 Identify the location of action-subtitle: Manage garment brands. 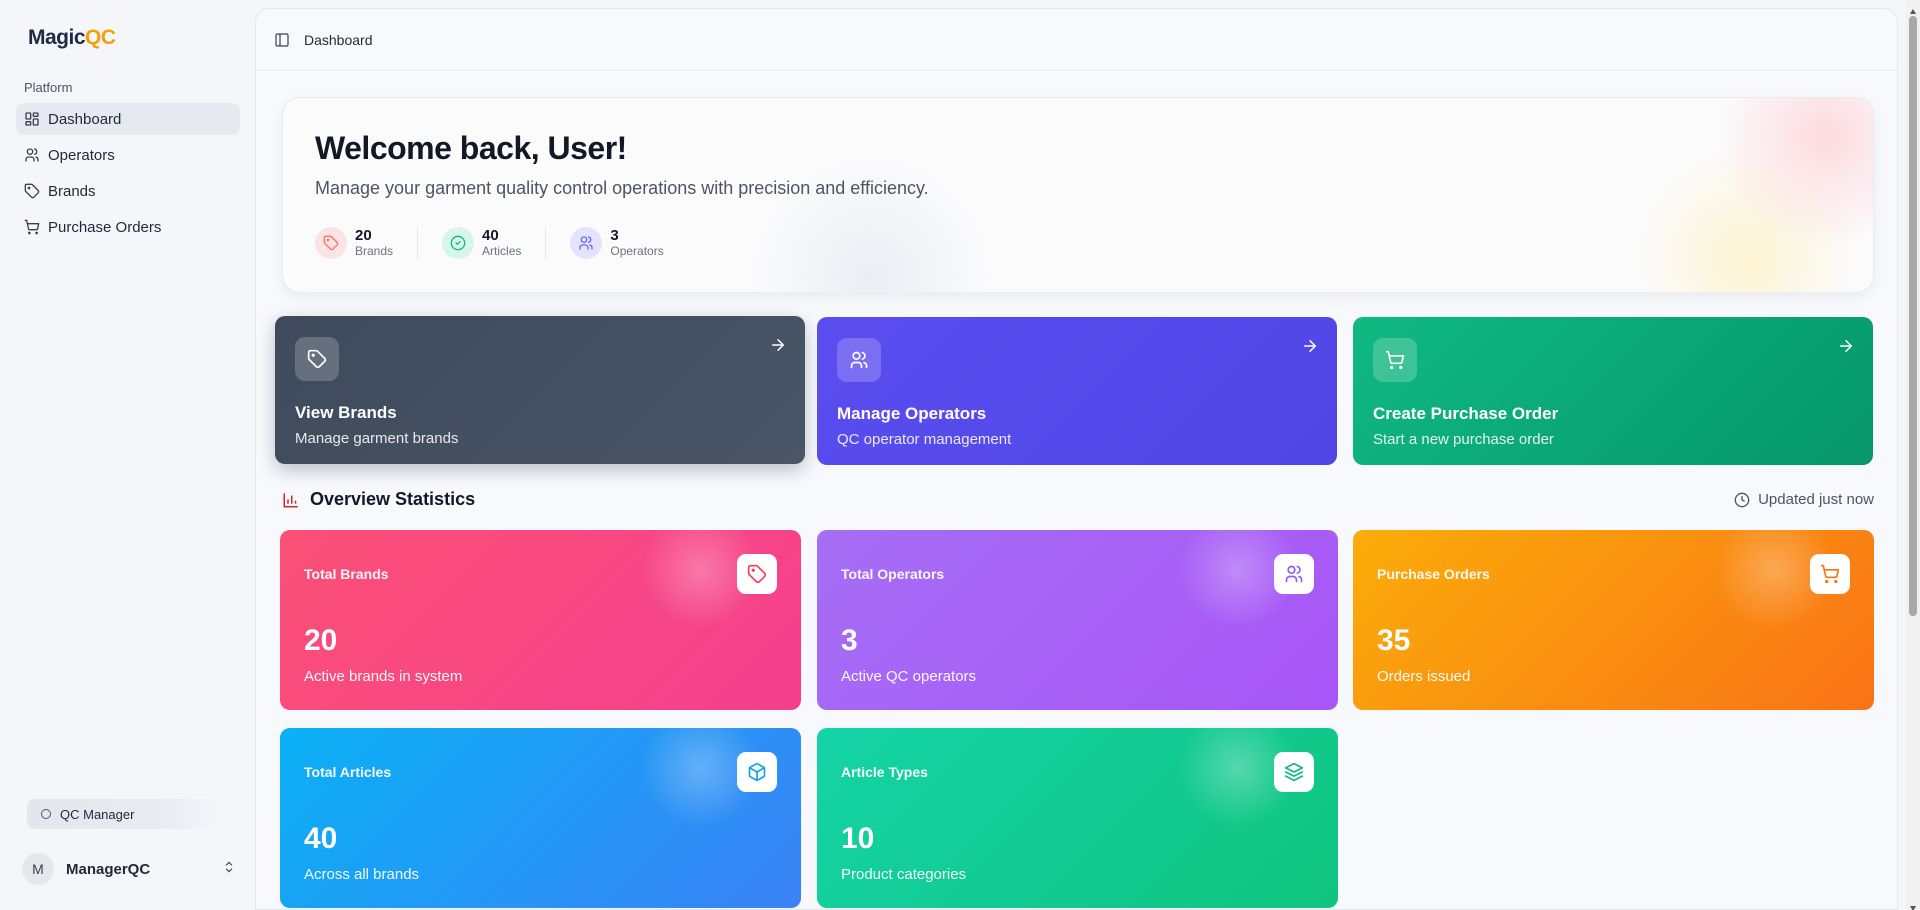
(377, 438).